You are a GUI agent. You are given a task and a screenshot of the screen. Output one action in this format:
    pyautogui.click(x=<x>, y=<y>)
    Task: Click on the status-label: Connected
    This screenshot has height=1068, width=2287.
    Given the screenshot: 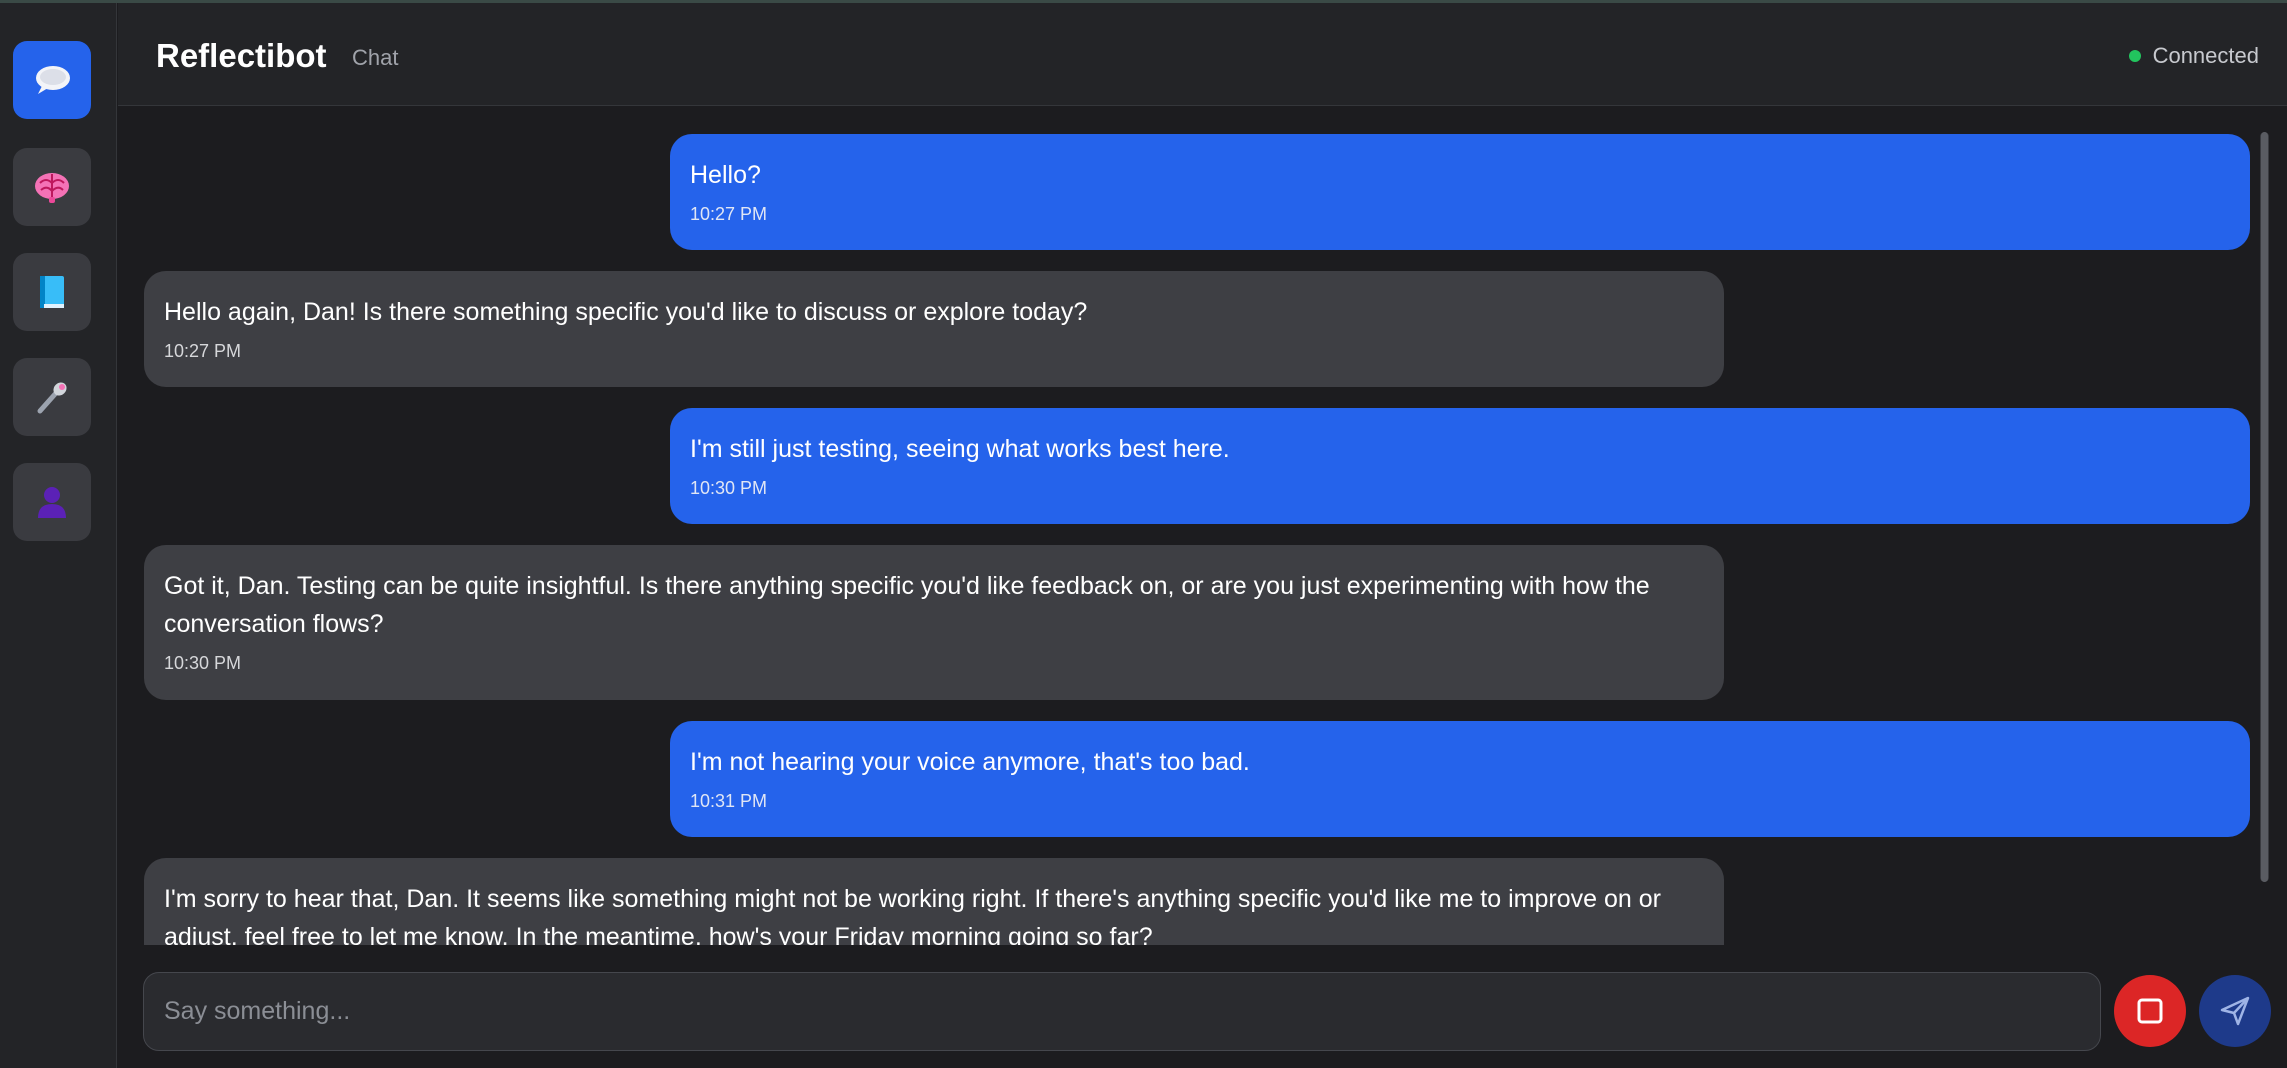 What is the action you would take?
    pyautogui.click(x=2205, y=55)
    